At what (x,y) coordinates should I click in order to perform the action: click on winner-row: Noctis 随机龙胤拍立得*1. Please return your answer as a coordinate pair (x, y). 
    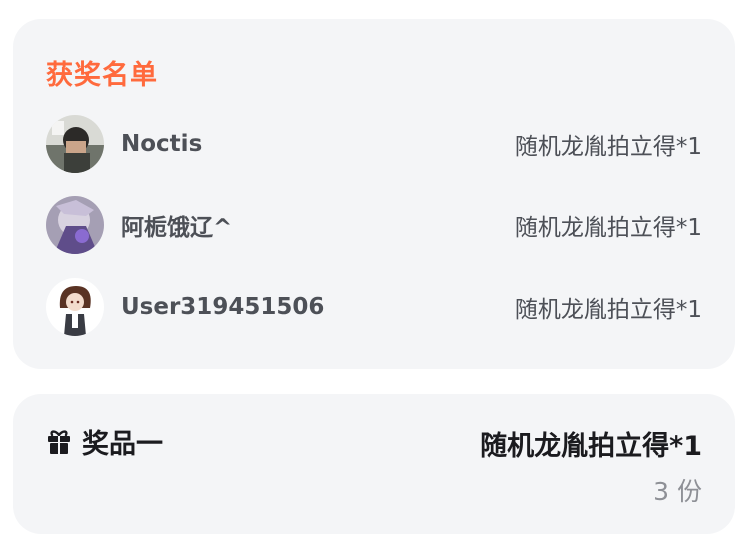
    Looking at the image, I should click on (374, 144).